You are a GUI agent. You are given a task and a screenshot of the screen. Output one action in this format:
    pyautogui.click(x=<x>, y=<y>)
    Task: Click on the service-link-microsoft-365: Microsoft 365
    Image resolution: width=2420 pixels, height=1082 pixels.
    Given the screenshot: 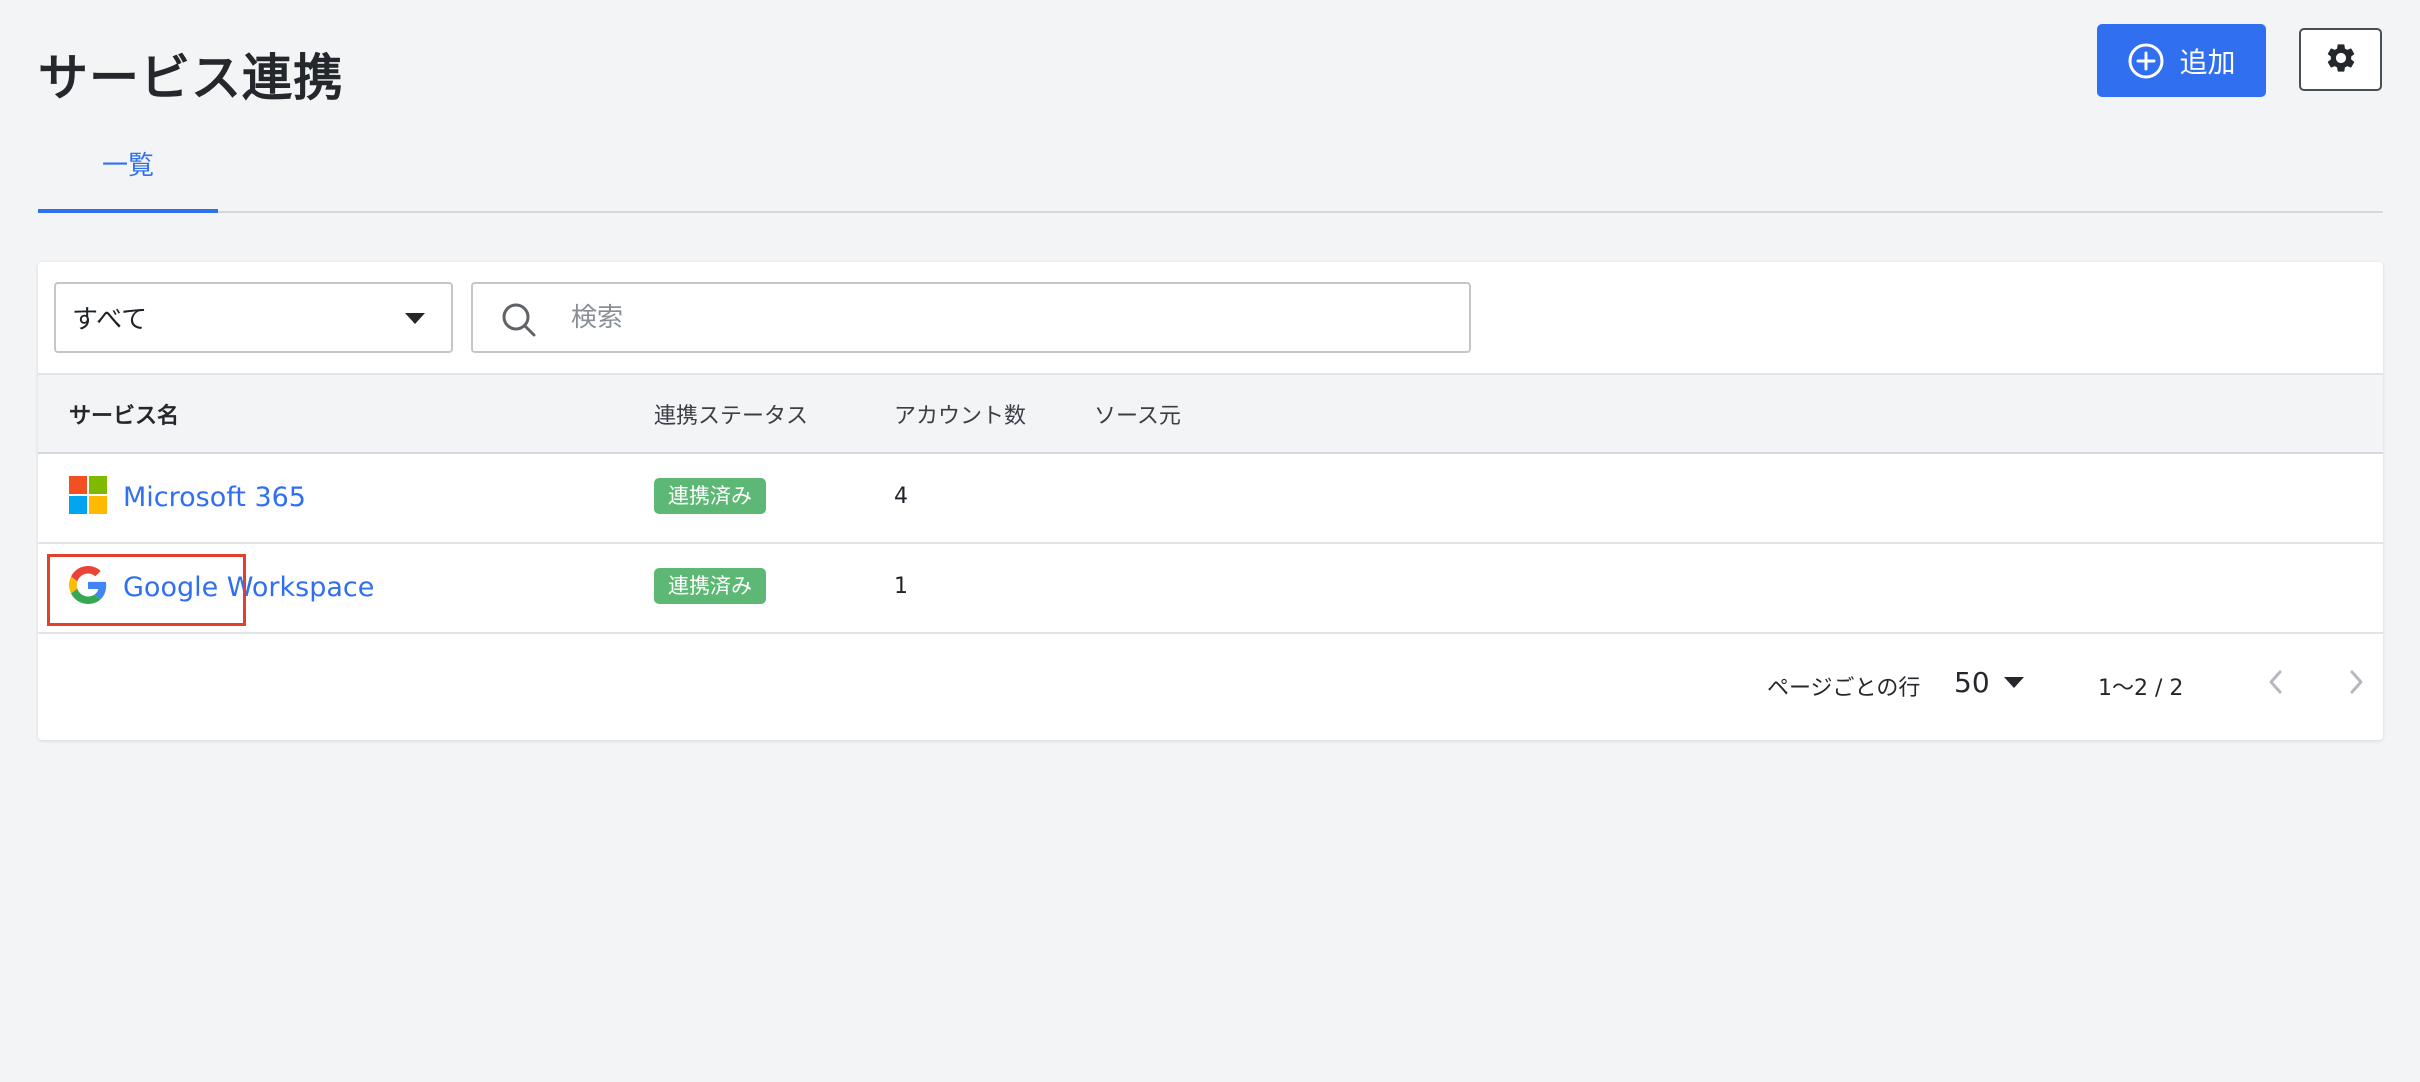 What is the action you would take?
    pyautogui.click(x=187, y=497)
    